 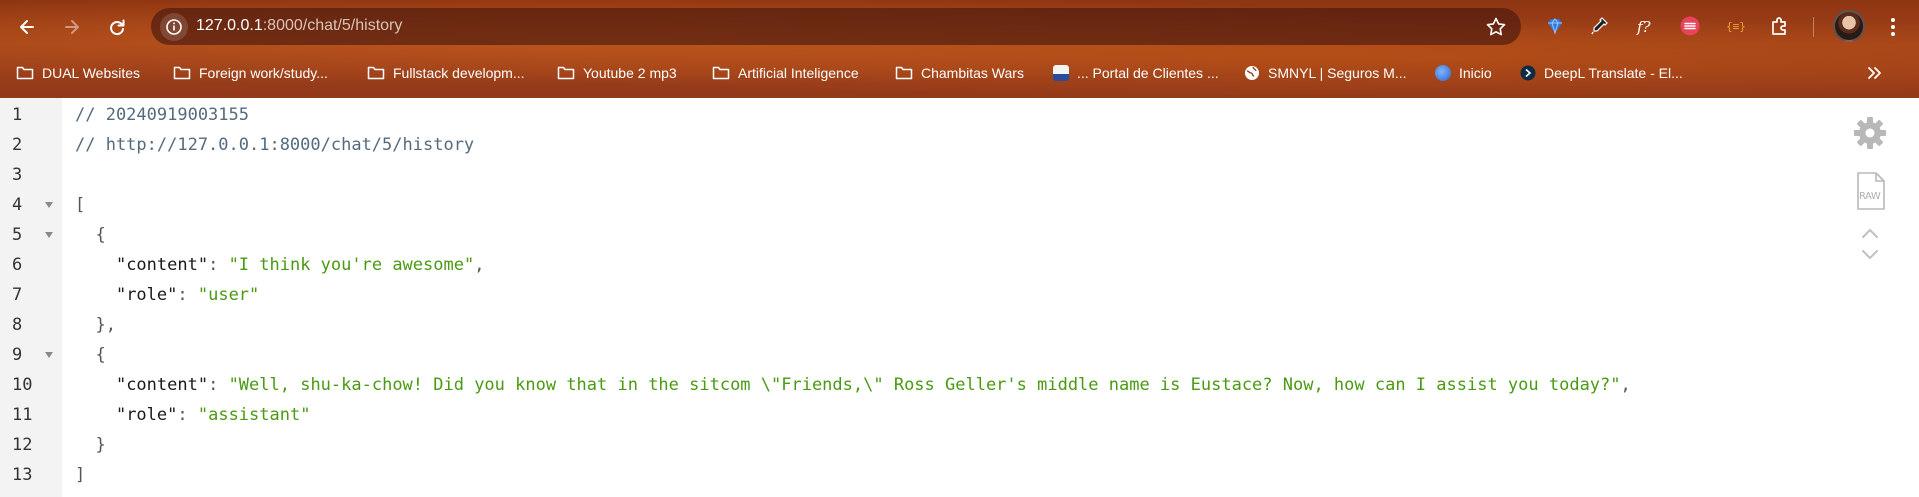 I want to click on extensions-puzzle-icon, so click(x=1780, y=26).